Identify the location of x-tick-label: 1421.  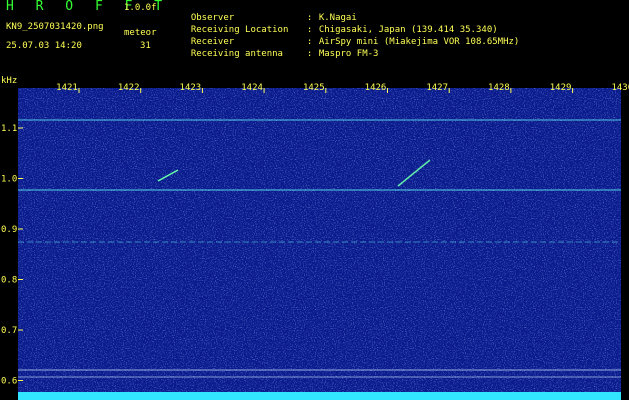
(67, 88).